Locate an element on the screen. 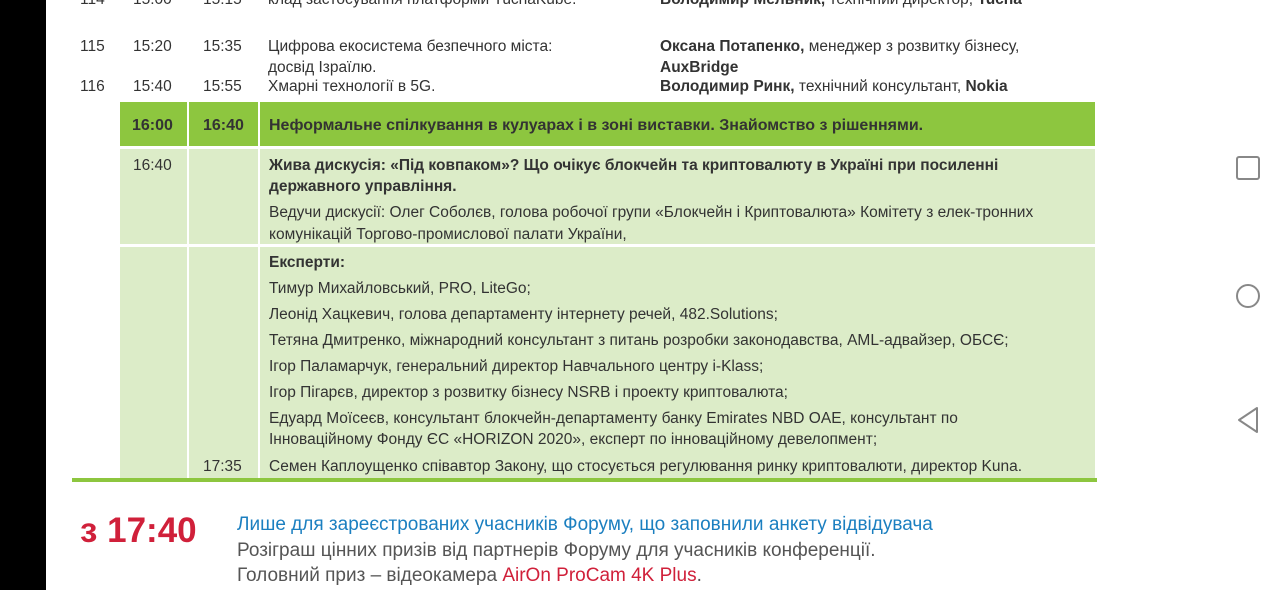 The image size is (1280, 590). home-button is located at coordinates (1248, 296).